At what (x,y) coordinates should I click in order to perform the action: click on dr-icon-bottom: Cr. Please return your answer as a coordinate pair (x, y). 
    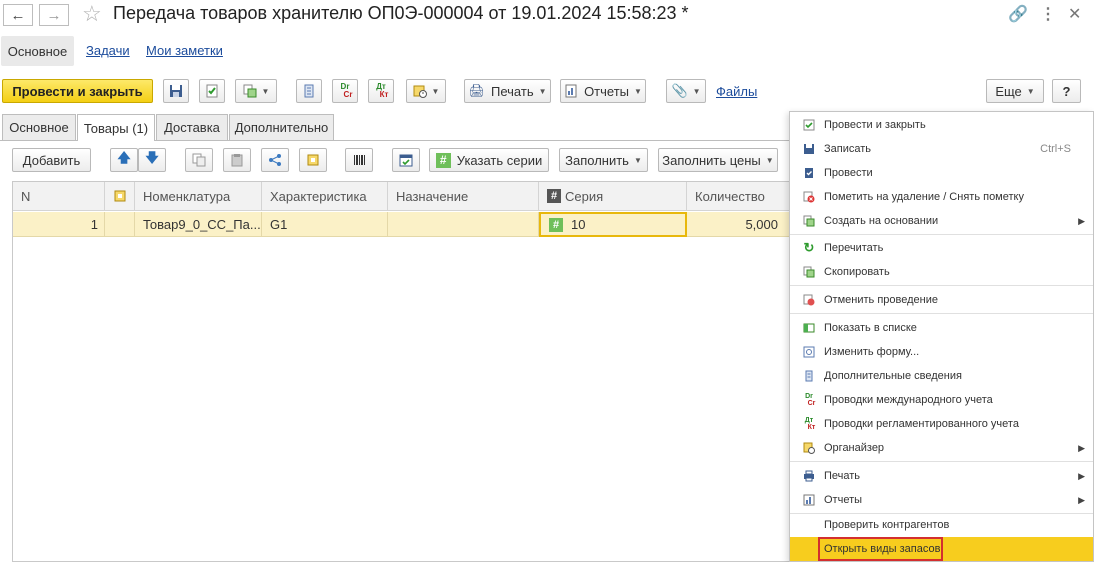
    Looking at the image, I should click on (348, 94).